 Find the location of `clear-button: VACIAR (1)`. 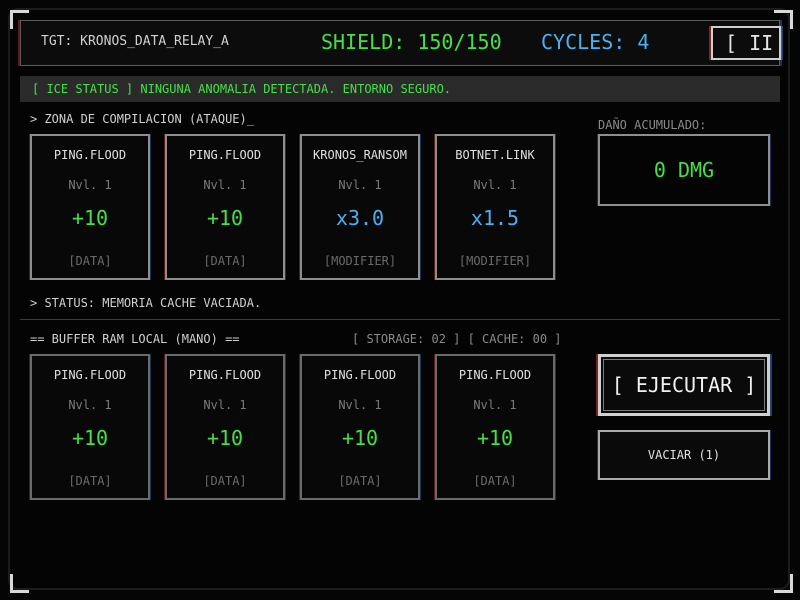

clear-button: VACIAR (1) is located at coordinates (684, 455).